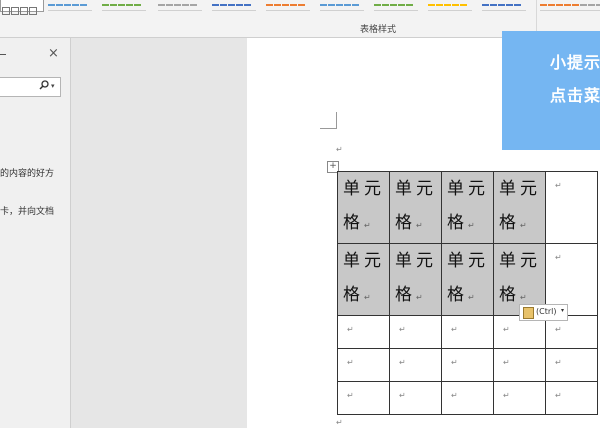 This screenshot has width=600, height=428. What do you see at coordinates (378, 30) in the screenshot?
I see `ribbon-group-label: 表格样式` at bounding box center [378, 30].